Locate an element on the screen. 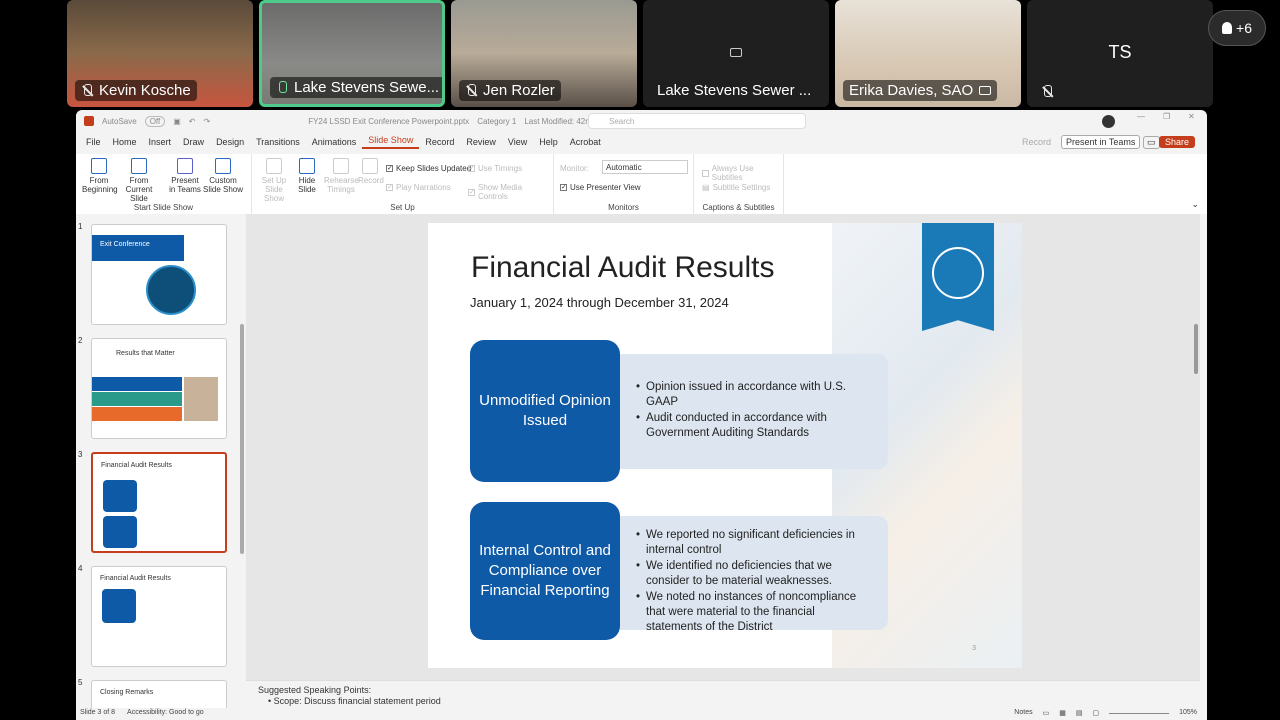  present-in-teams-button: Present in Teams is located at coordinates (1101, 142).